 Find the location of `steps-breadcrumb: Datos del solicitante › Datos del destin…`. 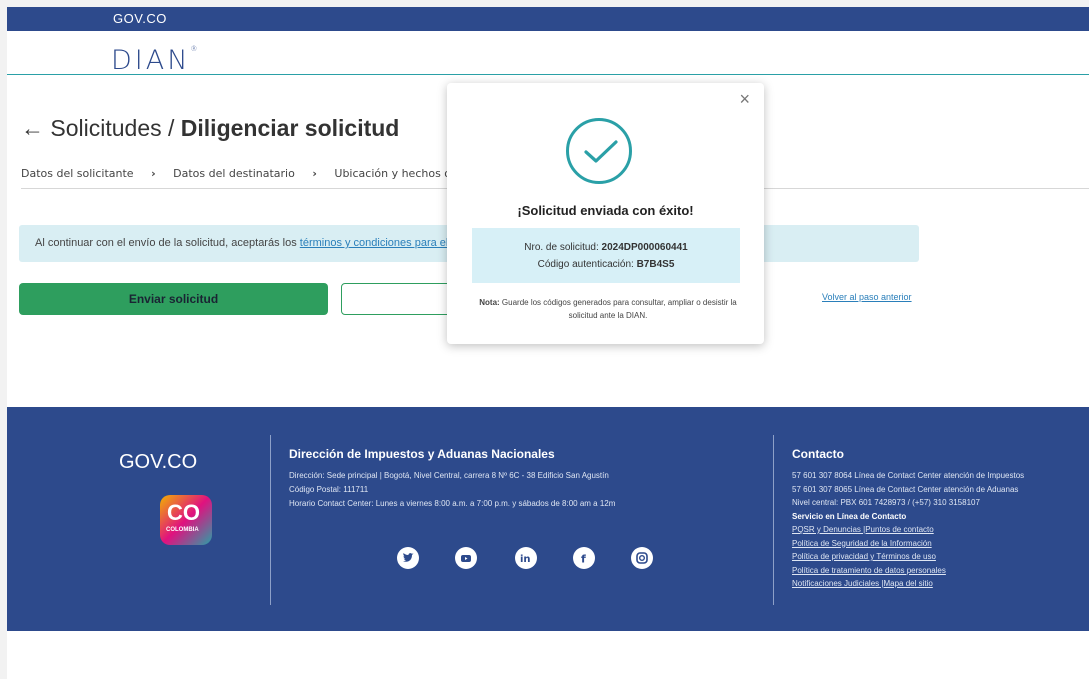

steps-breadcrumb: Datos del solicitante › Datos del destin… is located at coordinates (258, 173).